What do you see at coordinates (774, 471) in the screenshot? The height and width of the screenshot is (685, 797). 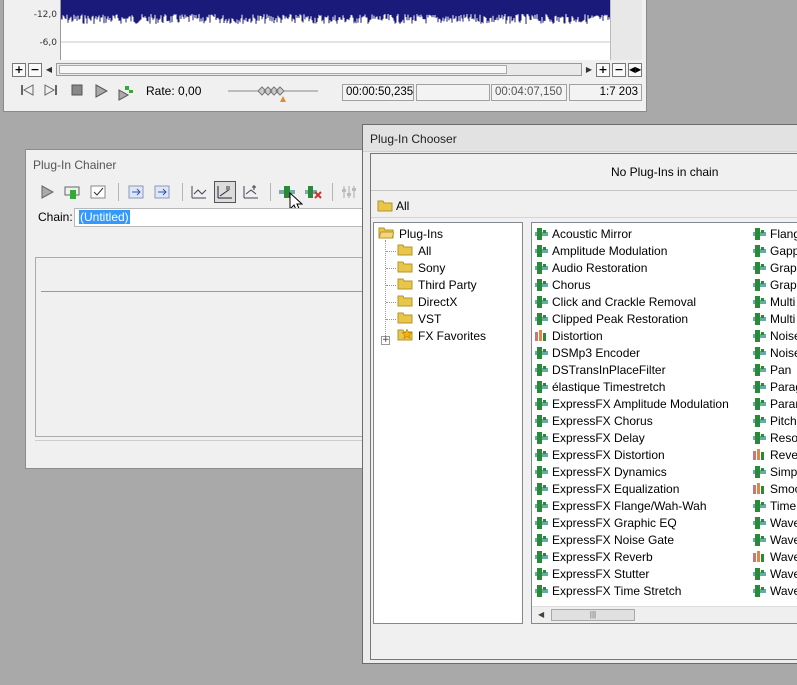 I see `plugin-list-item: Simpl` at bounding box center [774, 471].